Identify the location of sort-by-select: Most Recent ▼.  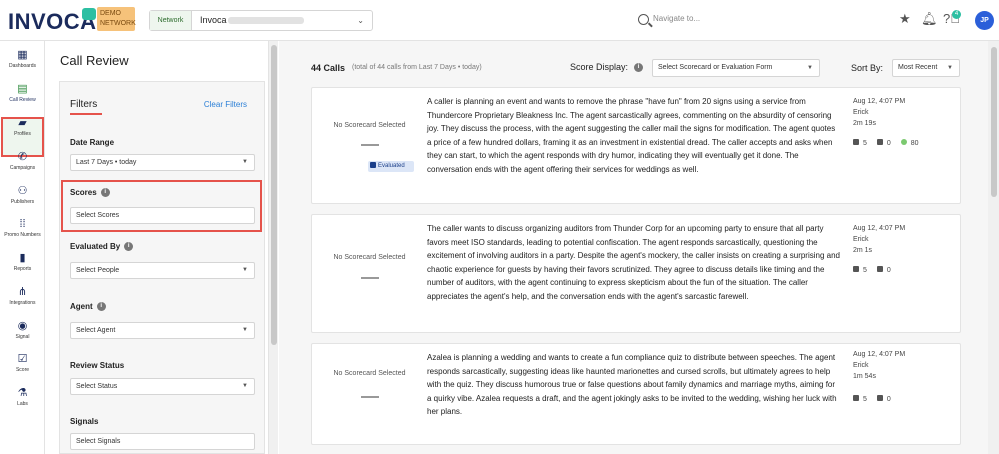
(926, 68).